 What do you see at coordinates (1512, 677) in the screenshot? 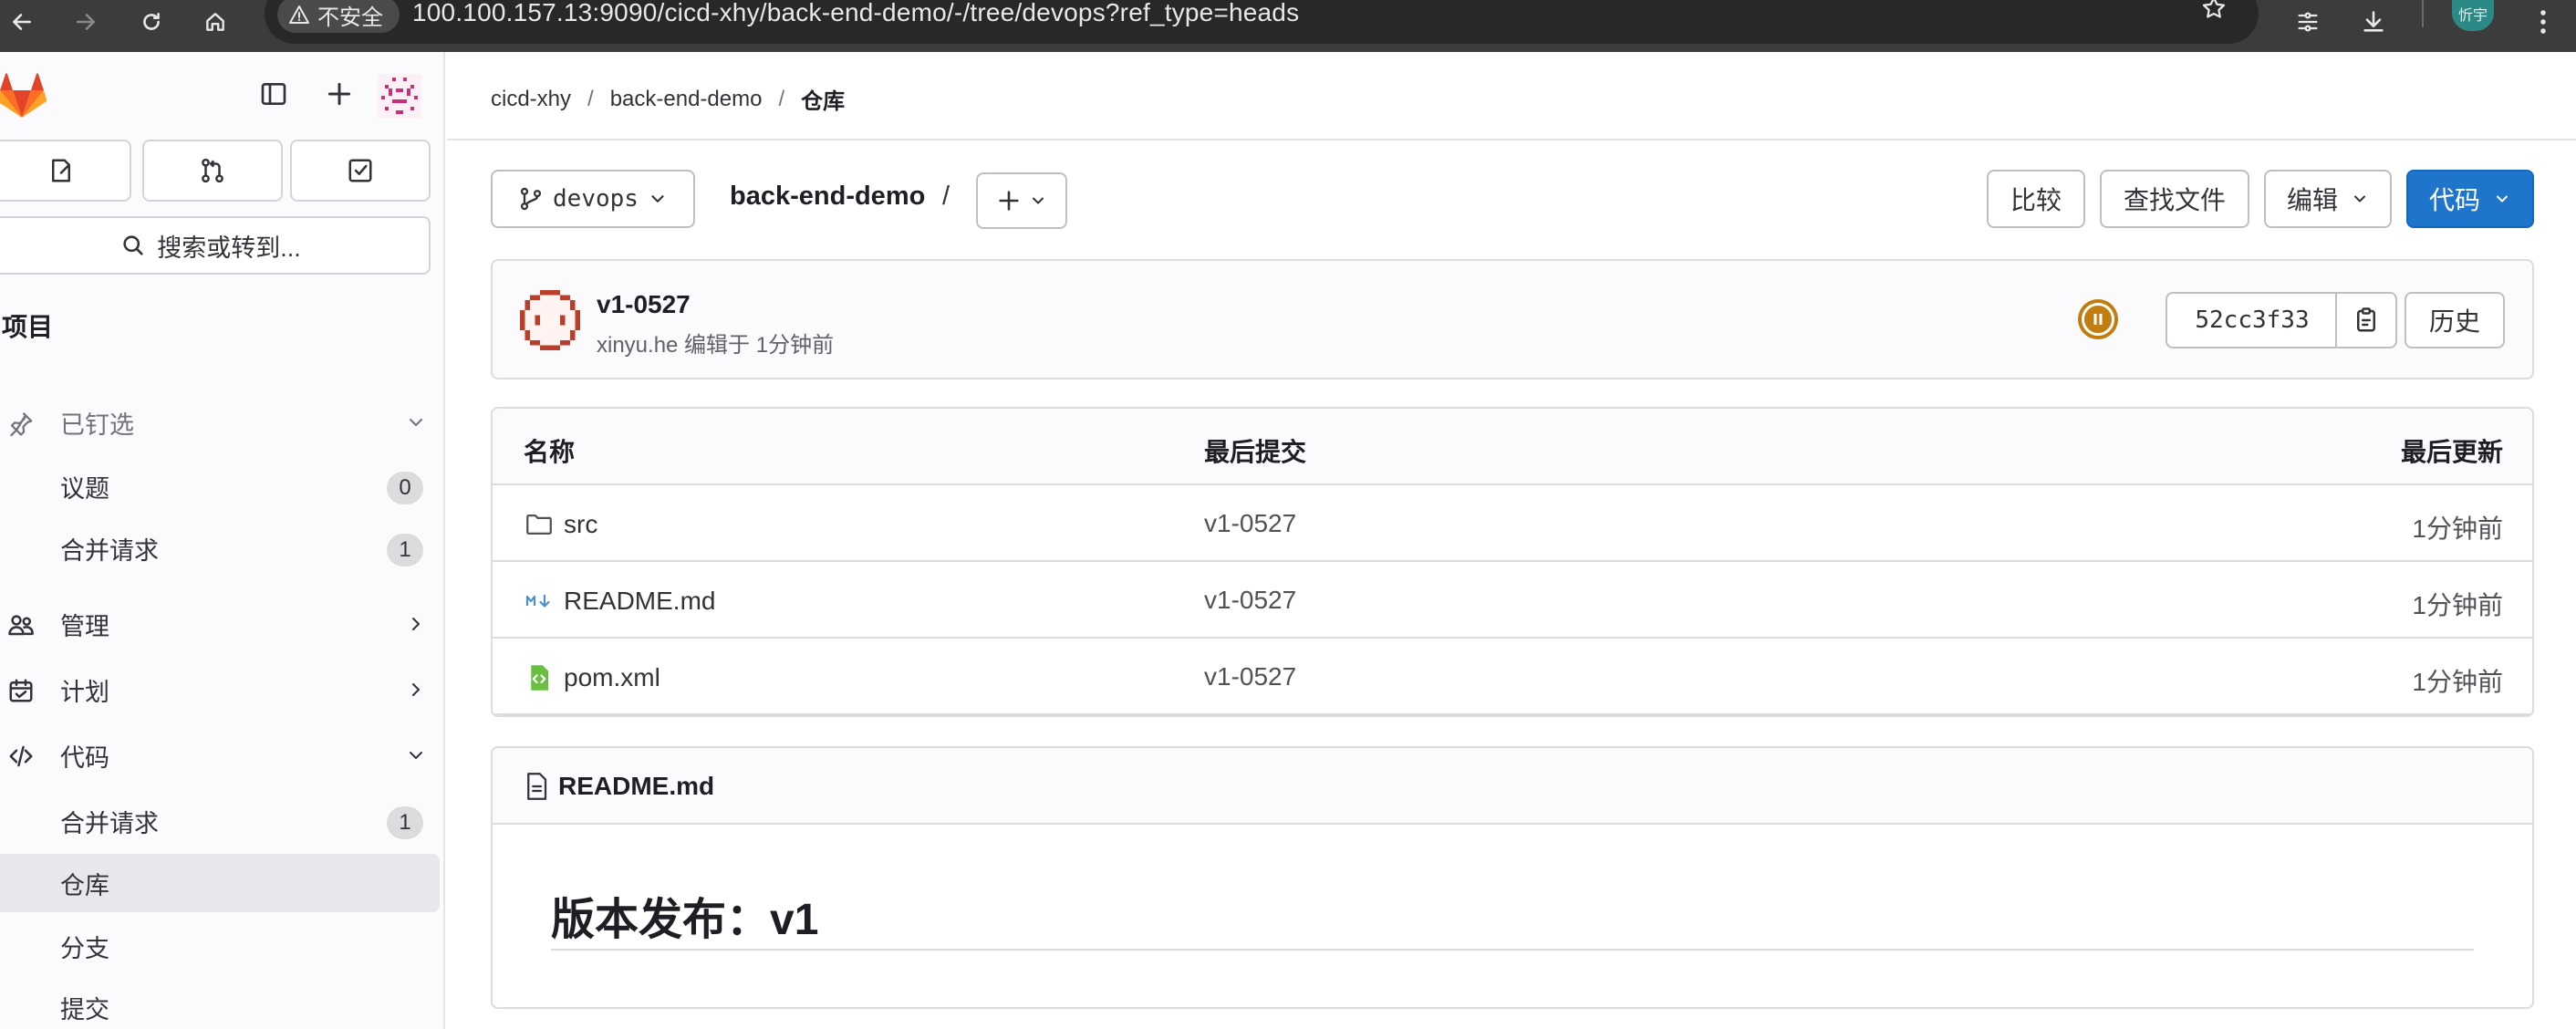
I see `table-row: pom.xml v1-0527 1分钟前` at bounding box center [1512, 677].